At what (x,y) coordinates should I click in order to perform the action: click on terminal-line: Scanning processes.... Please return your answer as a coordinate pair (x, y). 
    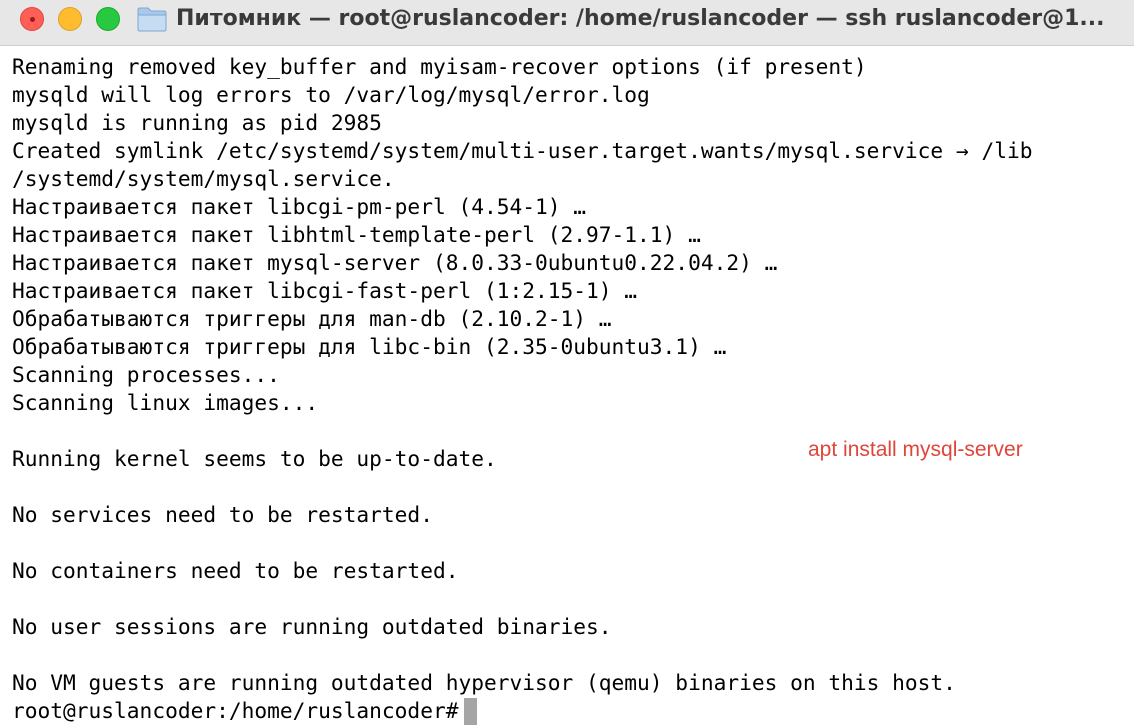
    Looking at the image, I should click on (146, 374).